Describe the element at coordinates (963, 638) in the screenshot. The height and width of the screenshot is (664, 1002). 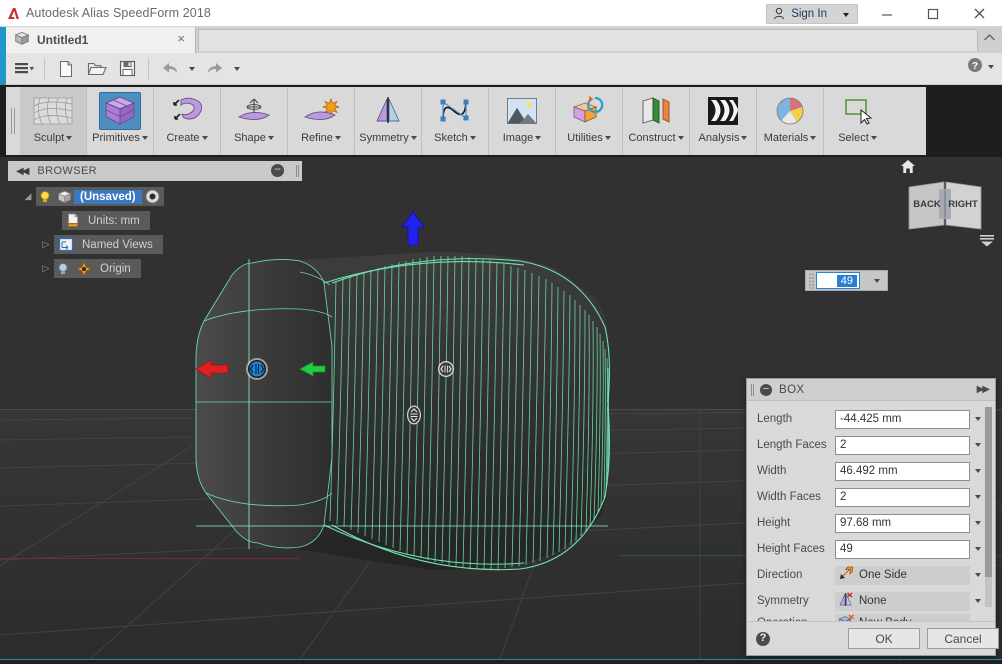
I see `cancel-button: Cancel` at that location.